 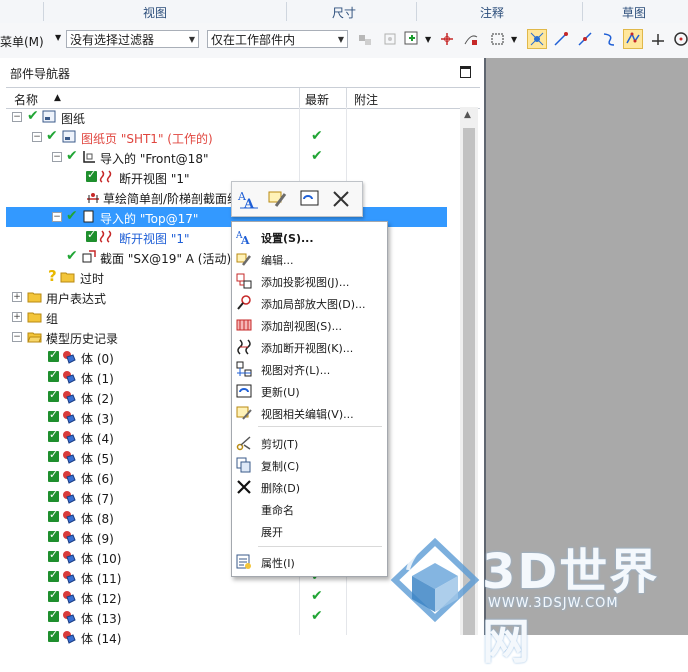 I want to click on tree-row-body: 体 (12) ✔, so click(x=226, y=597).